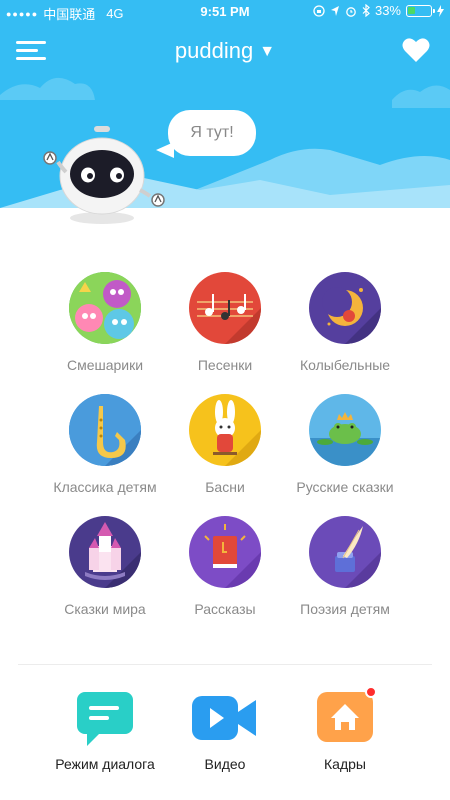 The height and width of the screenshot is (800, 450). Describe the element at coordinates (105, 718) in the screenshot. I see `chat-icon` at that location.